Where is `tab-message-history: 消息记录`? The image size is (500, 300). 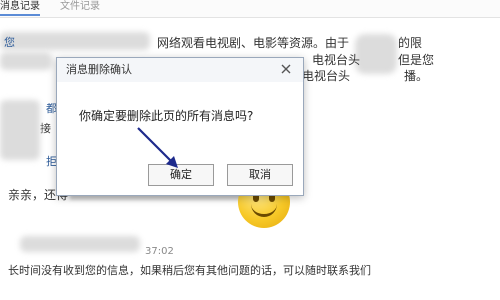 tab-message-history: 消息记录 is located at coordinates (20, 8).